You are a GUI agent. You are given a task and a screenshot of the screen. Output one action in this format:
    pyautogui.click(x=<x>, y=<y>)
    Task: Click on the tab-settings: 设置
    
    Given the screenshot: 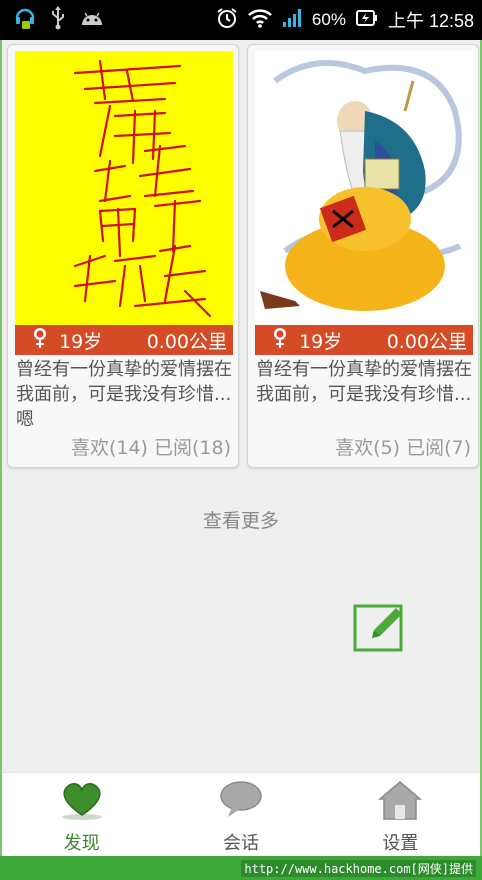 What is the action you would take?
    pyautogui.click(x=400, y=814)
    